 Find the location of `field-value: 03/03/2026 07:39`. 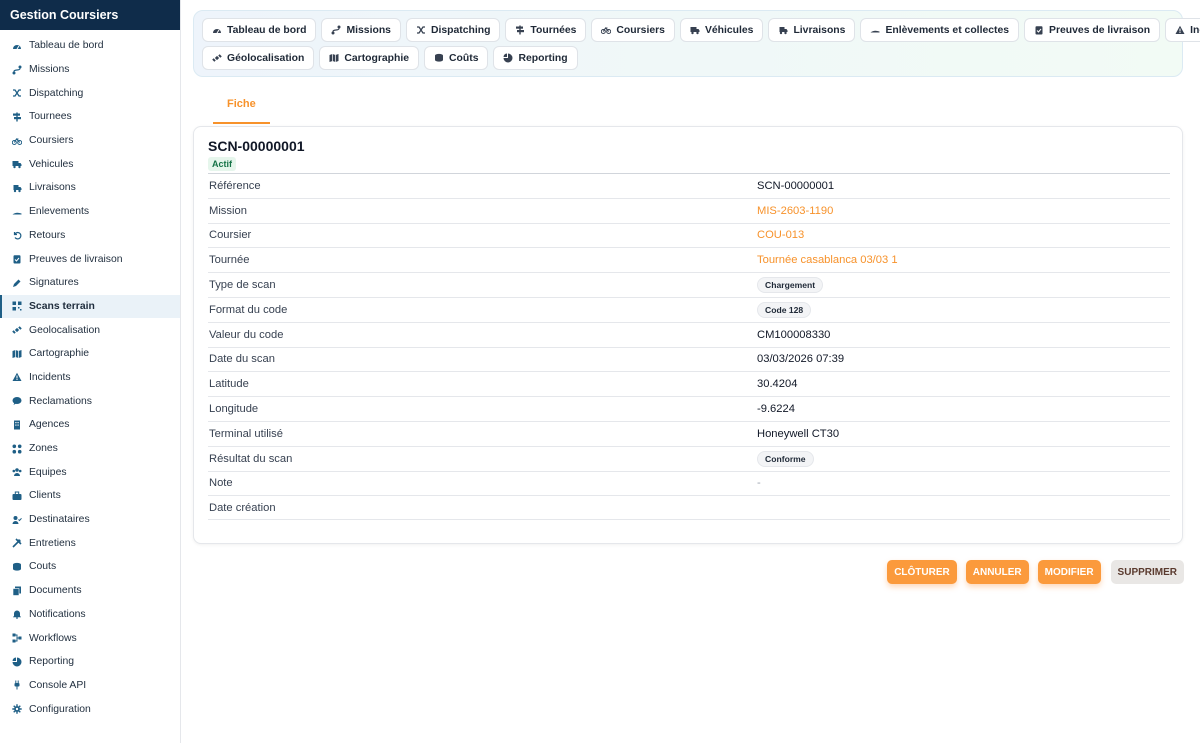

field-value: 03/03/2026 07:39 is located at coordinates (801, 359).